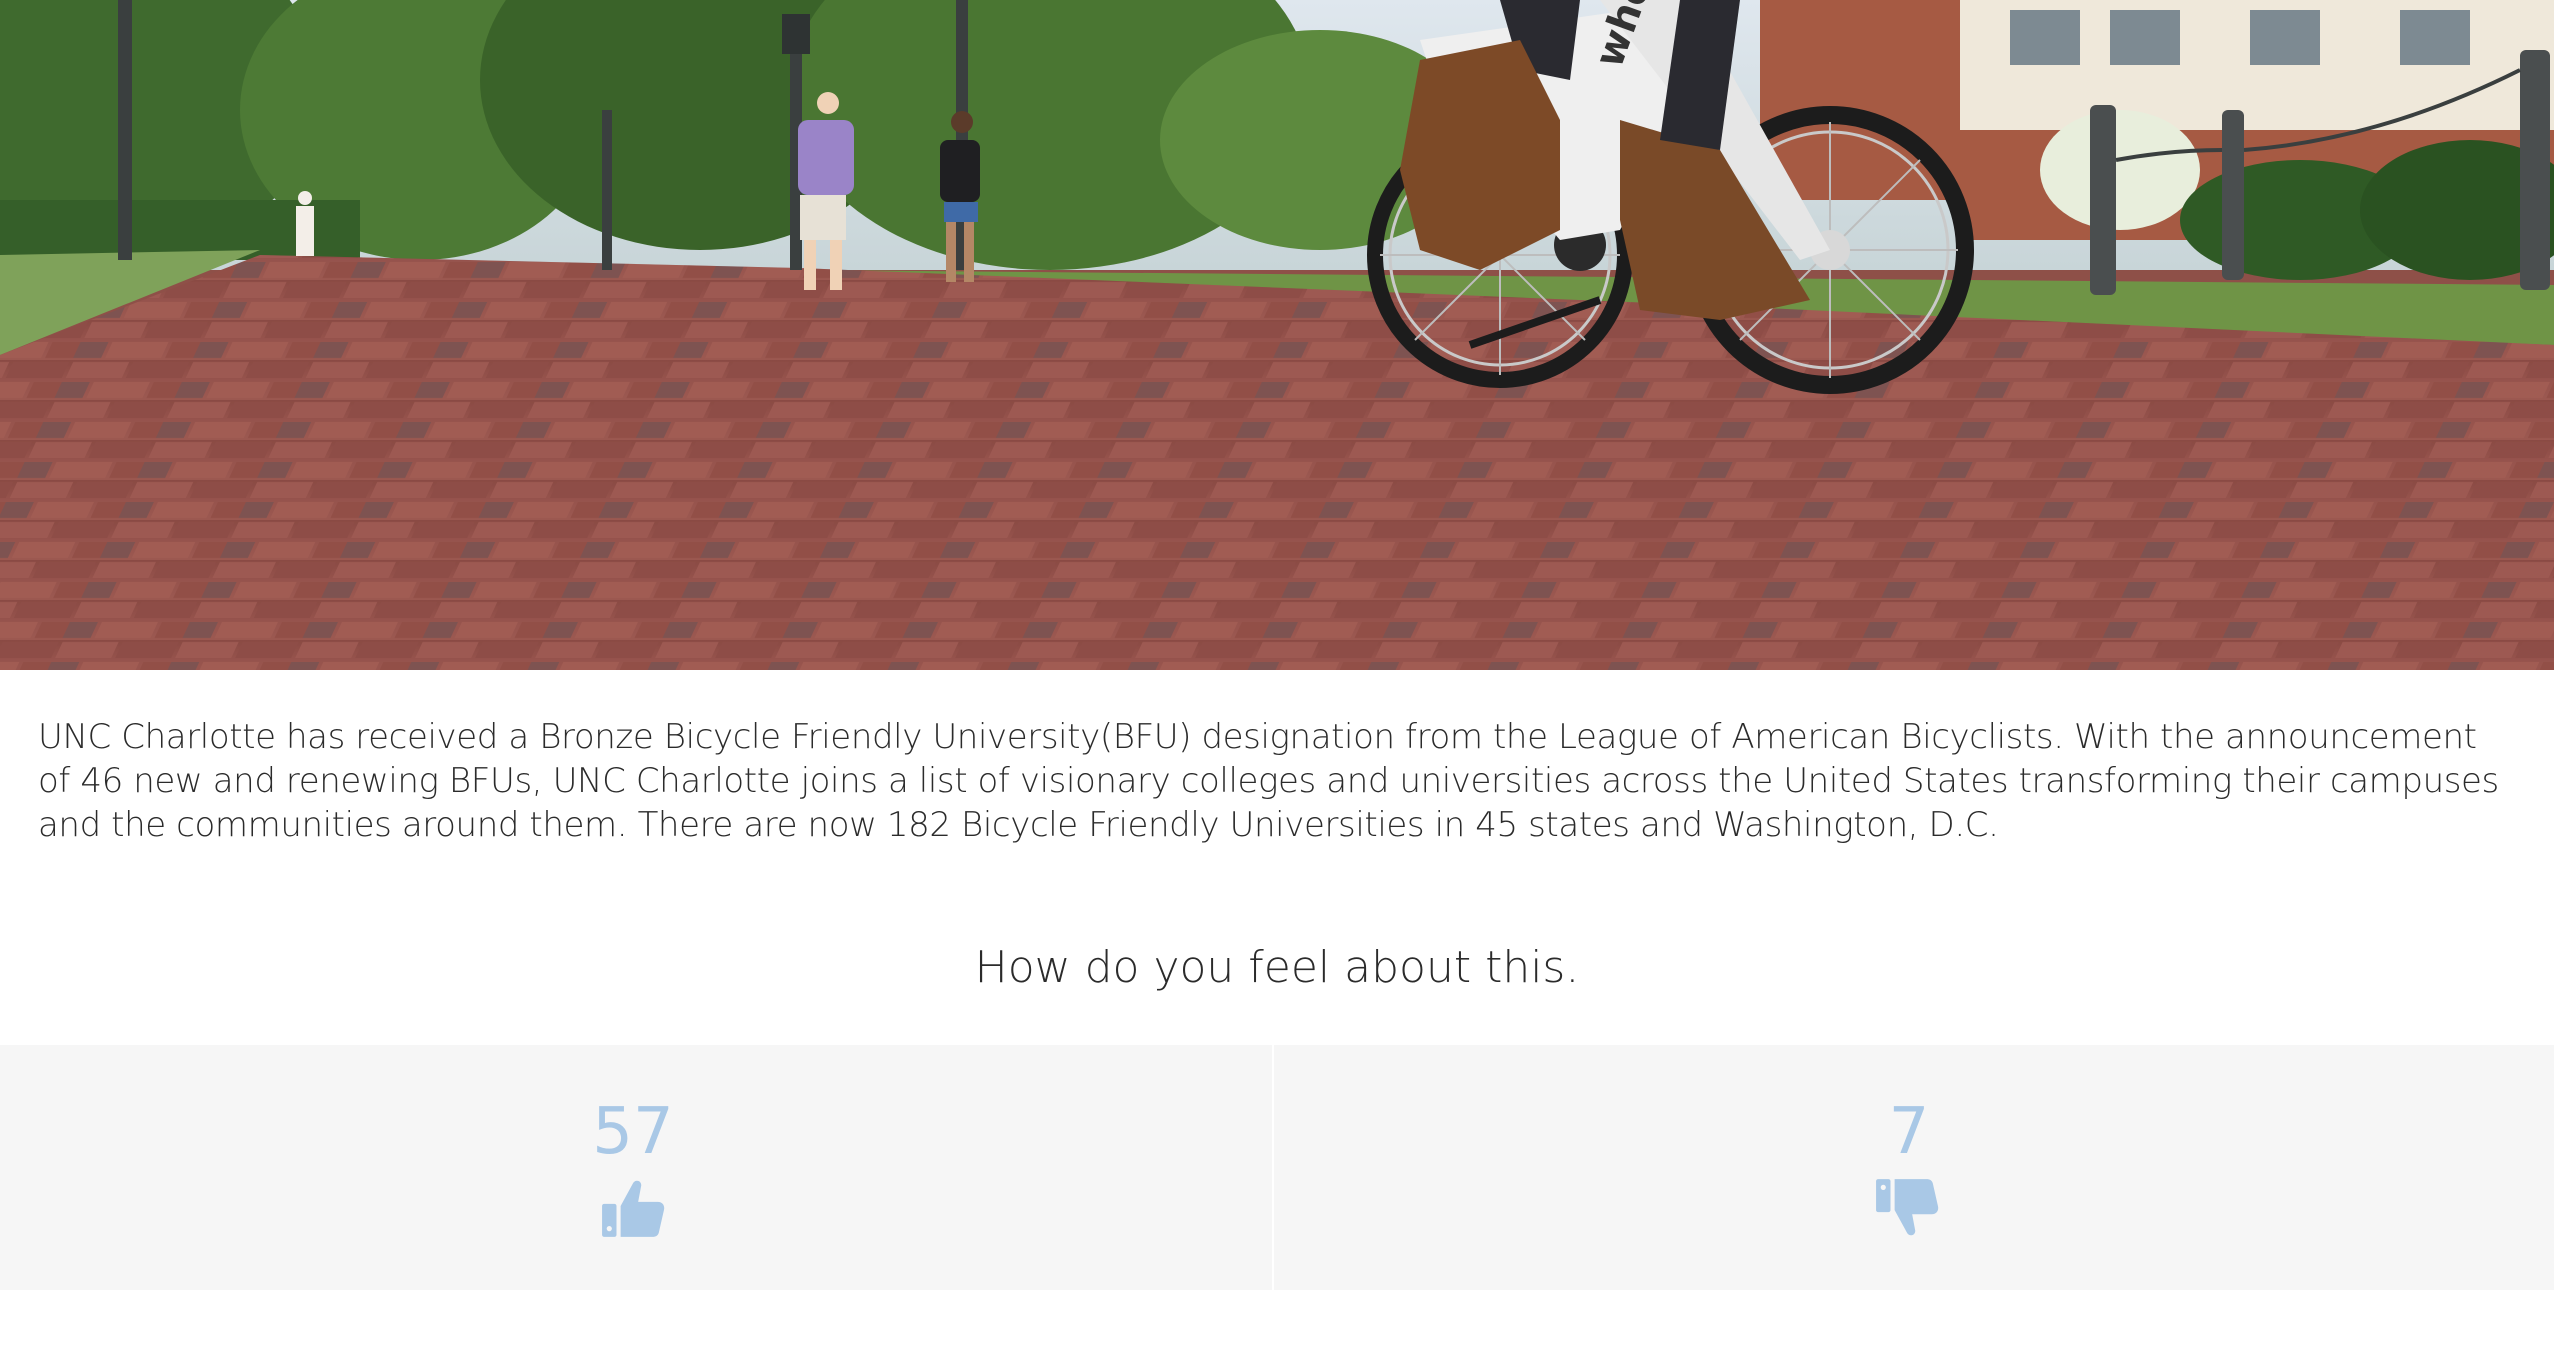  I want to click on thumbs-up-icon, so click(633, 1208).